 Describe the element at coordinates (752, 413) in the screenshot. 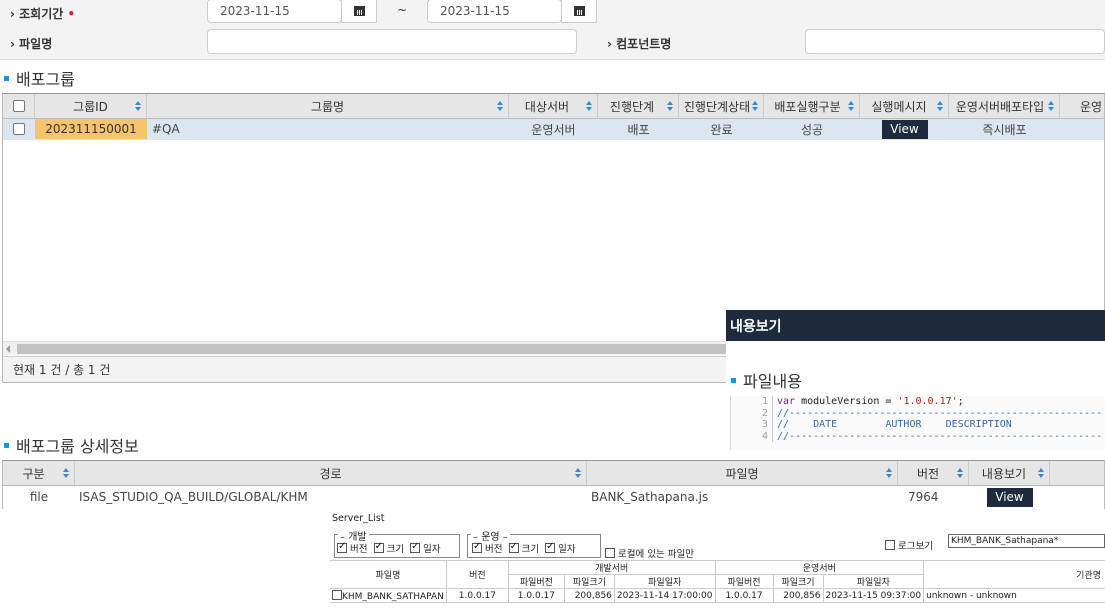

I see `line-number: 2` at that location.